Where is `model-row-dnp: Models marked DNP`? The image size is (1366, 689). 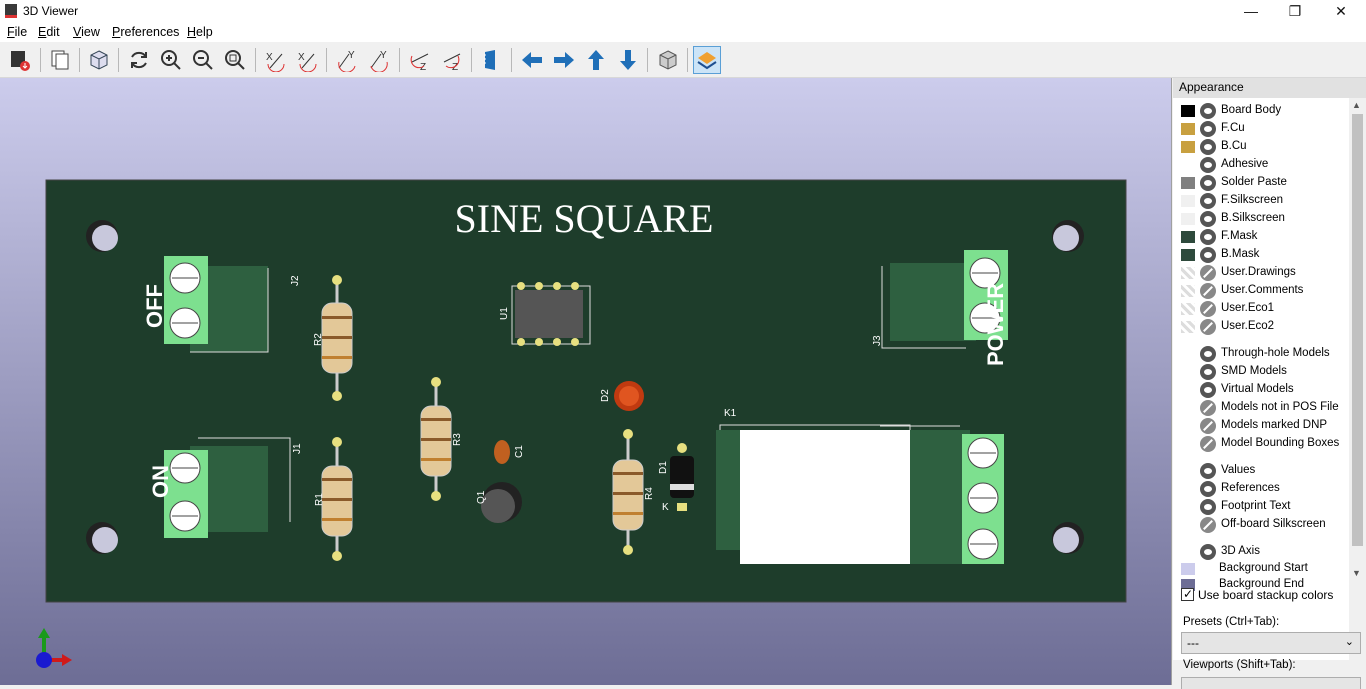 model-row-dnp: Models marked DNP is located at coordinates (1261, 426).